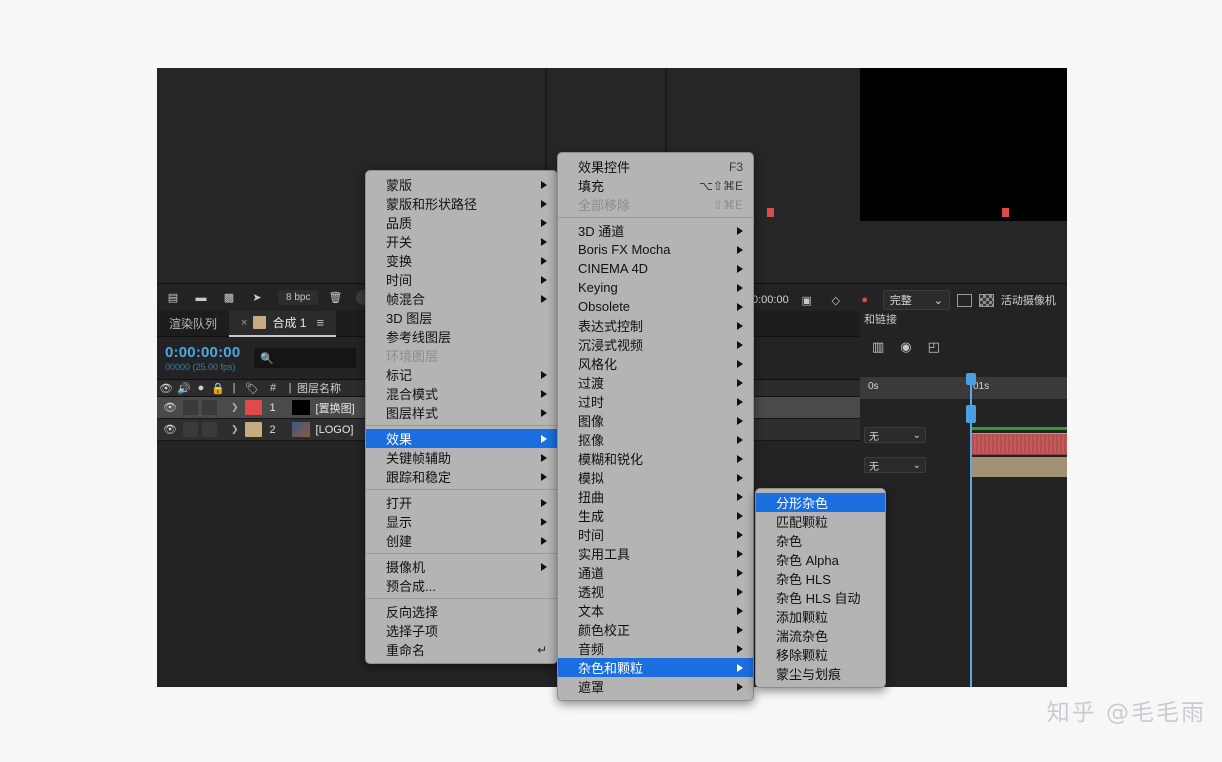 This screenshot has width=1222, height=762. What do you see at coordinates (655, 287) in the screenshot?
I see `menu-item-keying: Keying` at bounding box center [655, 287].